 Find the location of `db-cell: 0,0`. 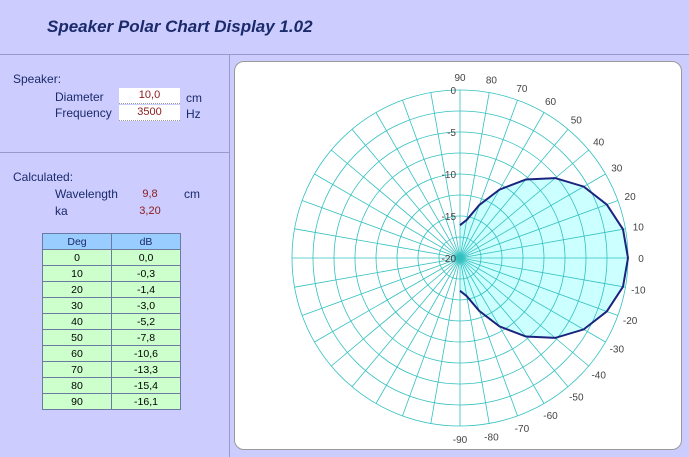

db-cell: 0,0 is located at coordinates (146, 257).